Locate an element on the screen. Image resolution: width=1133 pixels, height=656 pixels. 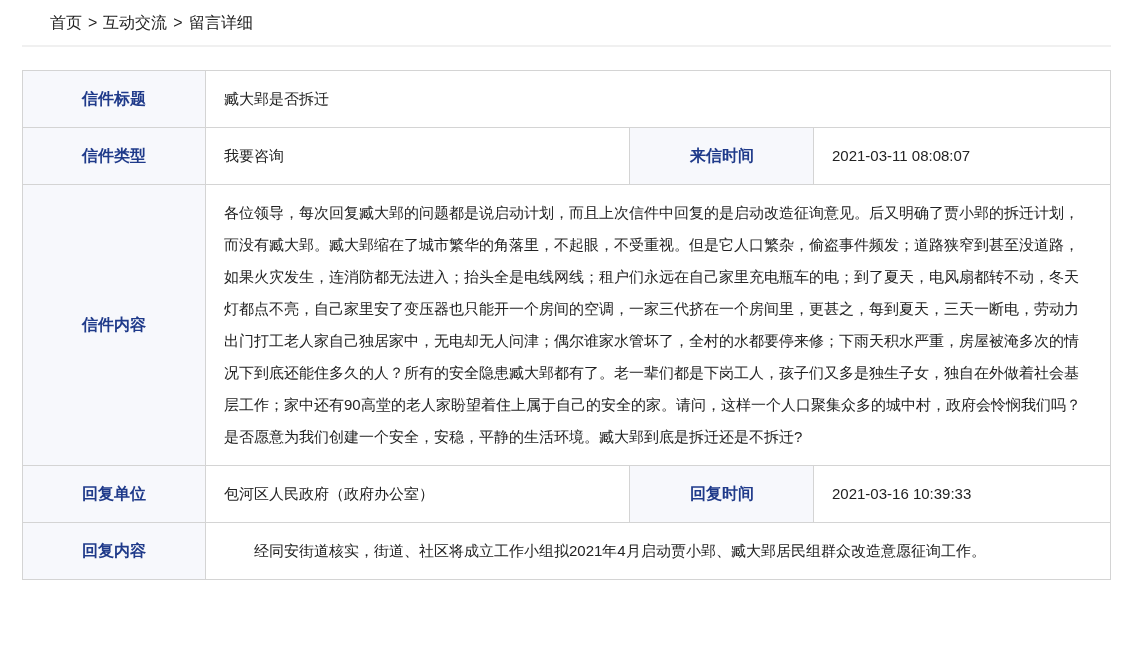
field-label: 回复内容 is located at coordinates (114, 551).